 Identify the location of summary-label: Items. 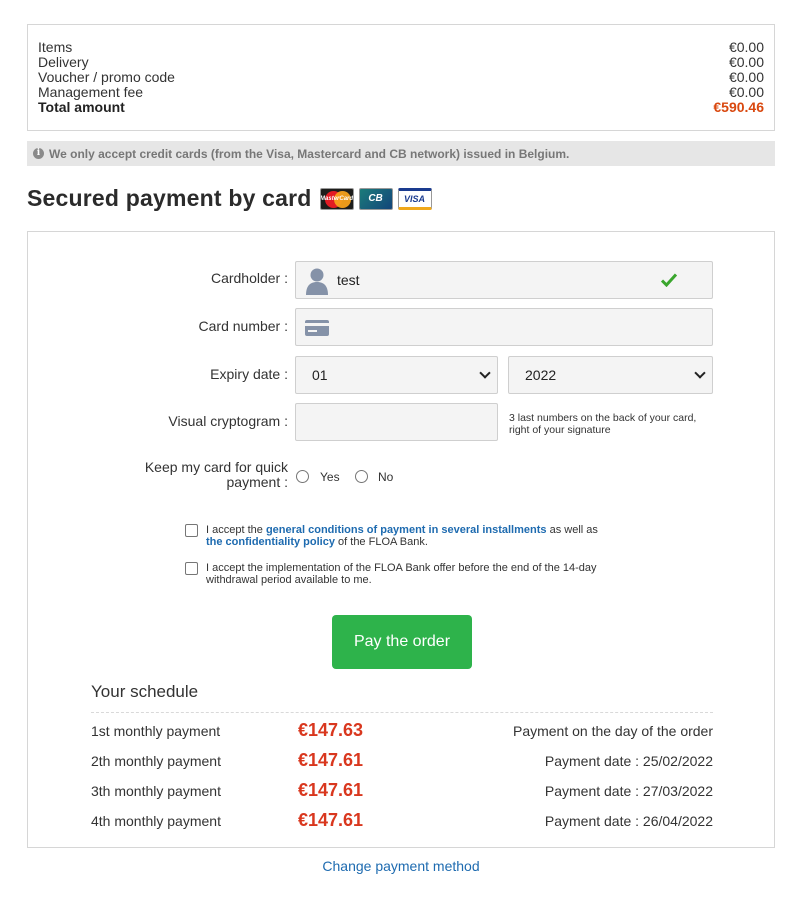
(55, 47).